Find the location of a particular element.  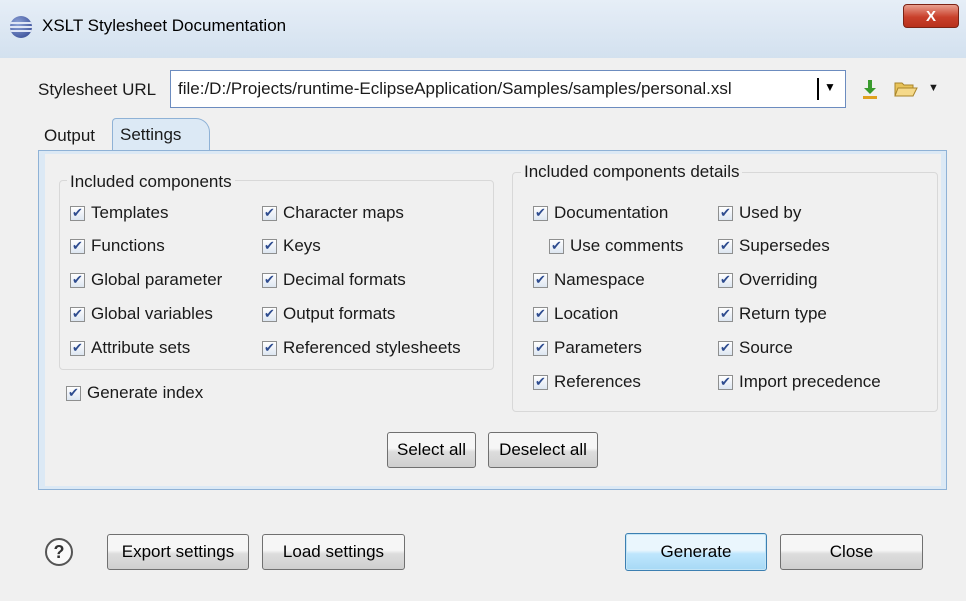

checkbox-label: Overriding is located at coordinates (778, 279).